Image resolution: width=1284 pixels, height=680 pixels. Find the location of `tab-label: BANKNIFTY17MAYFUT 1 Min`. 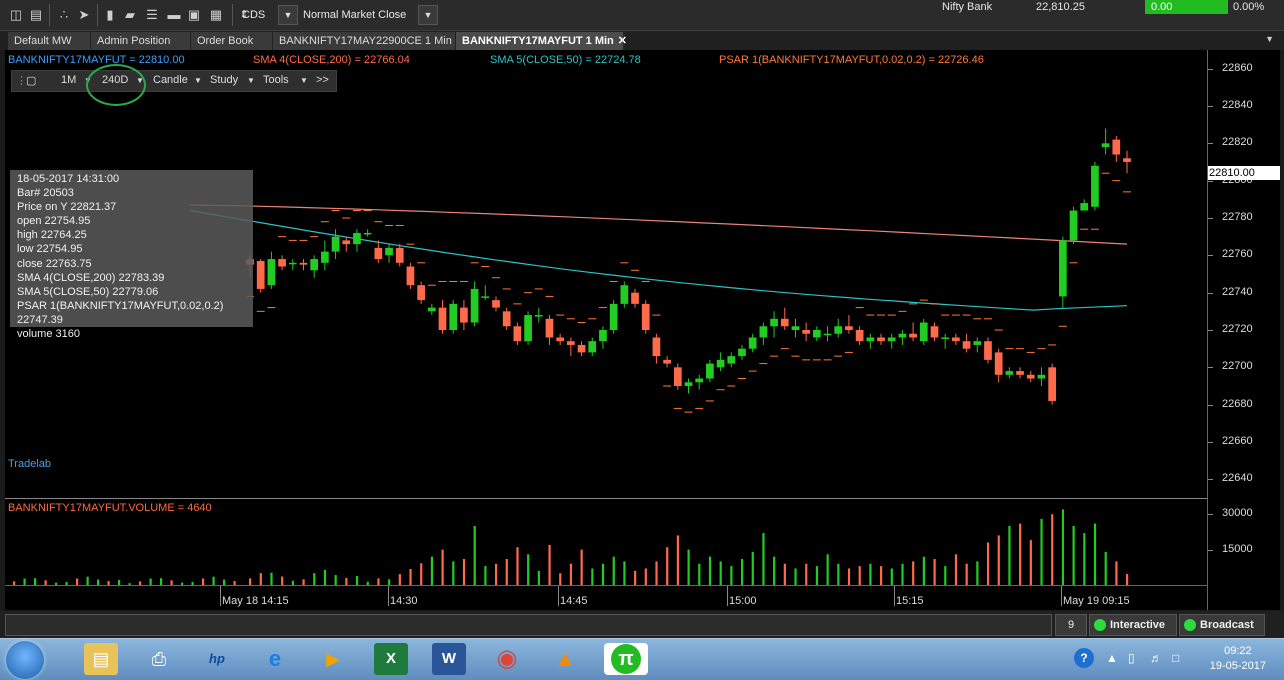

tab-label: BANKNIFTY17MAYFUT 1 Min is located at coordinates (538, 41).